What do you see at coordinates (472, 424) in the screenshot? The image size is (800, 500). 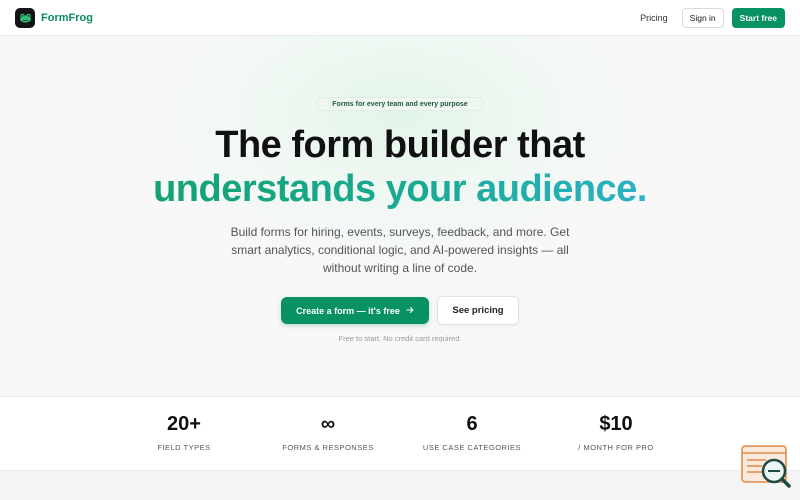 I see `stat-value: 6` at bounding box center [472, 424].